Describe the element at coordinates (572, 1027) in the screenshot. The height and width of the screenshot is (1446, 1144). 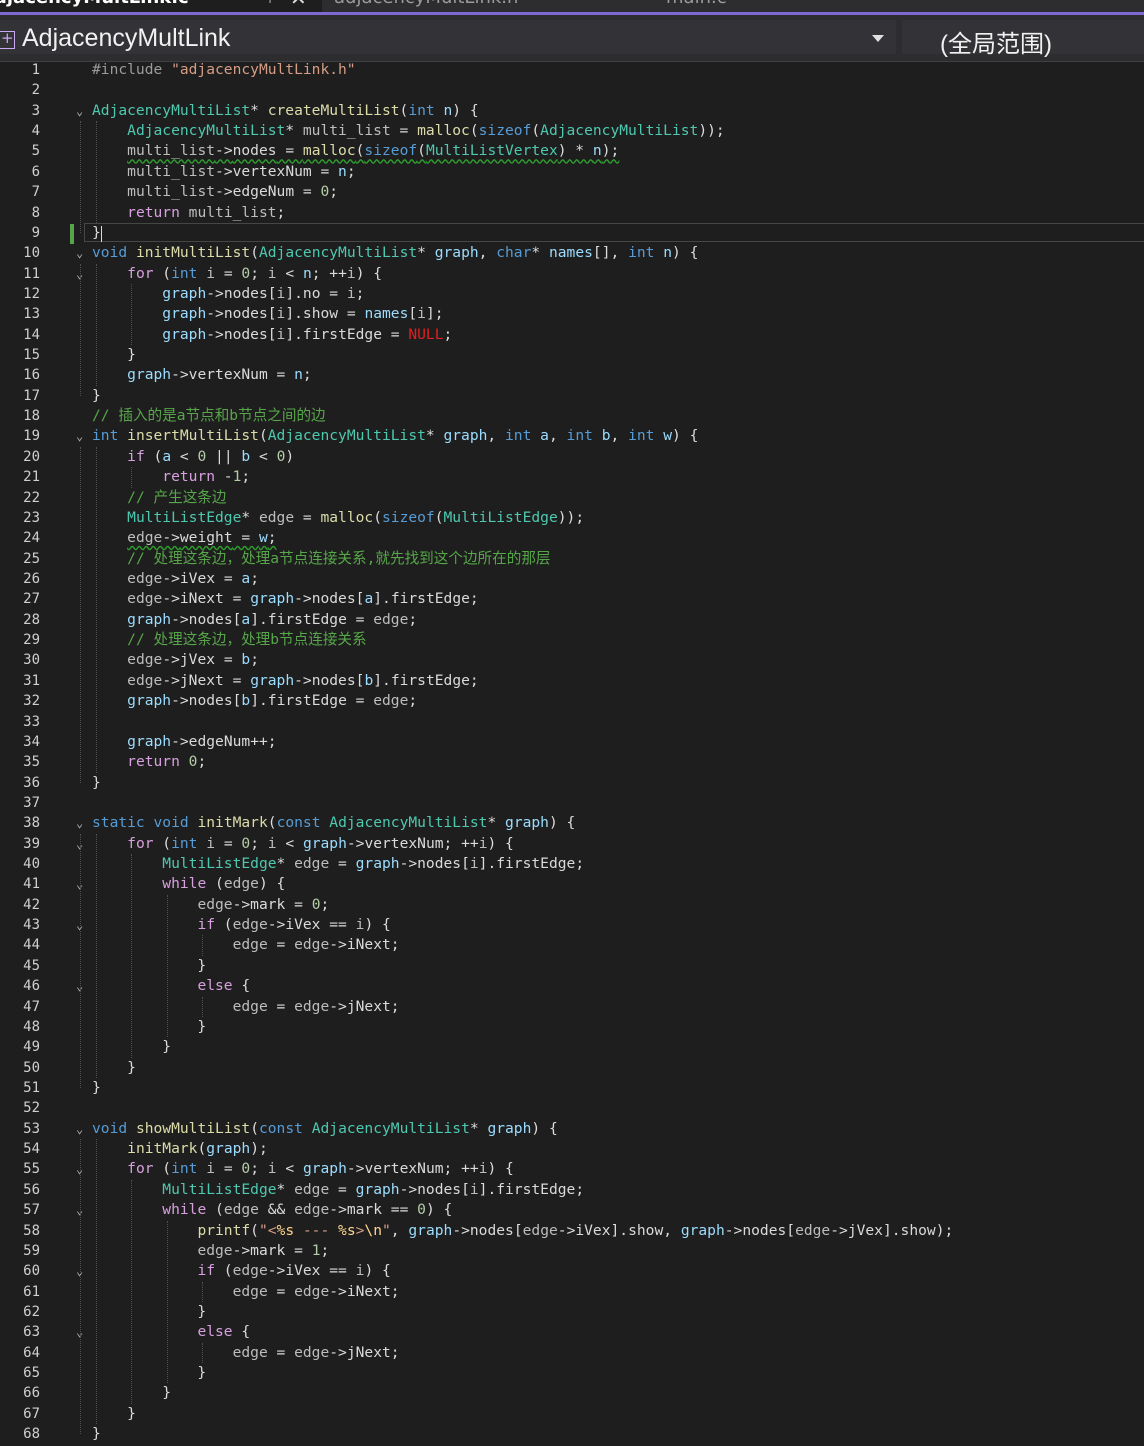
I see `code-line: 48 }` at that location.